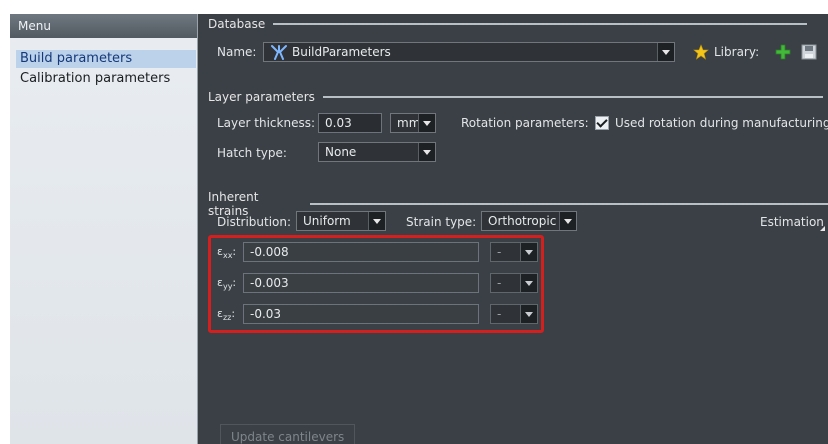 This screenshot has width=828, height=444. I want to click on layer-thickness-unit-value: mm, so click(409, 123).